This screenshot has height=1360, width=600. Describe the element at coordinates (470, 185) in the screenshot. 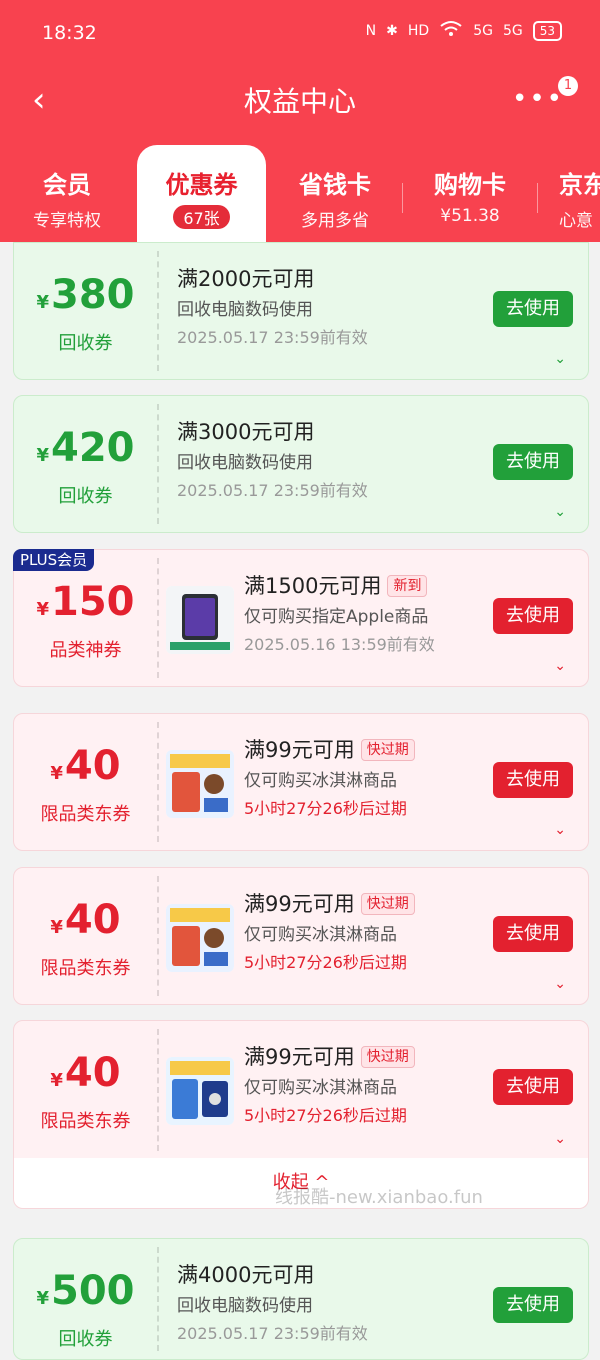

I see `tab-label: 购物卡` at that location.